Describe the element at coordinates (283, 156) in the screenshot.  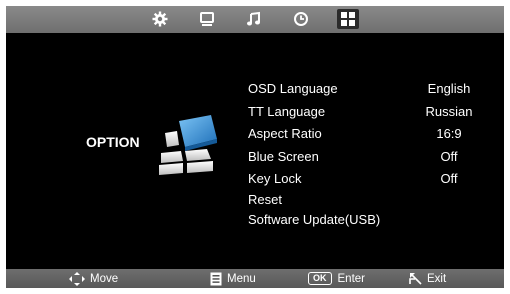
I see `menu-label: Blue Screen` at that location.